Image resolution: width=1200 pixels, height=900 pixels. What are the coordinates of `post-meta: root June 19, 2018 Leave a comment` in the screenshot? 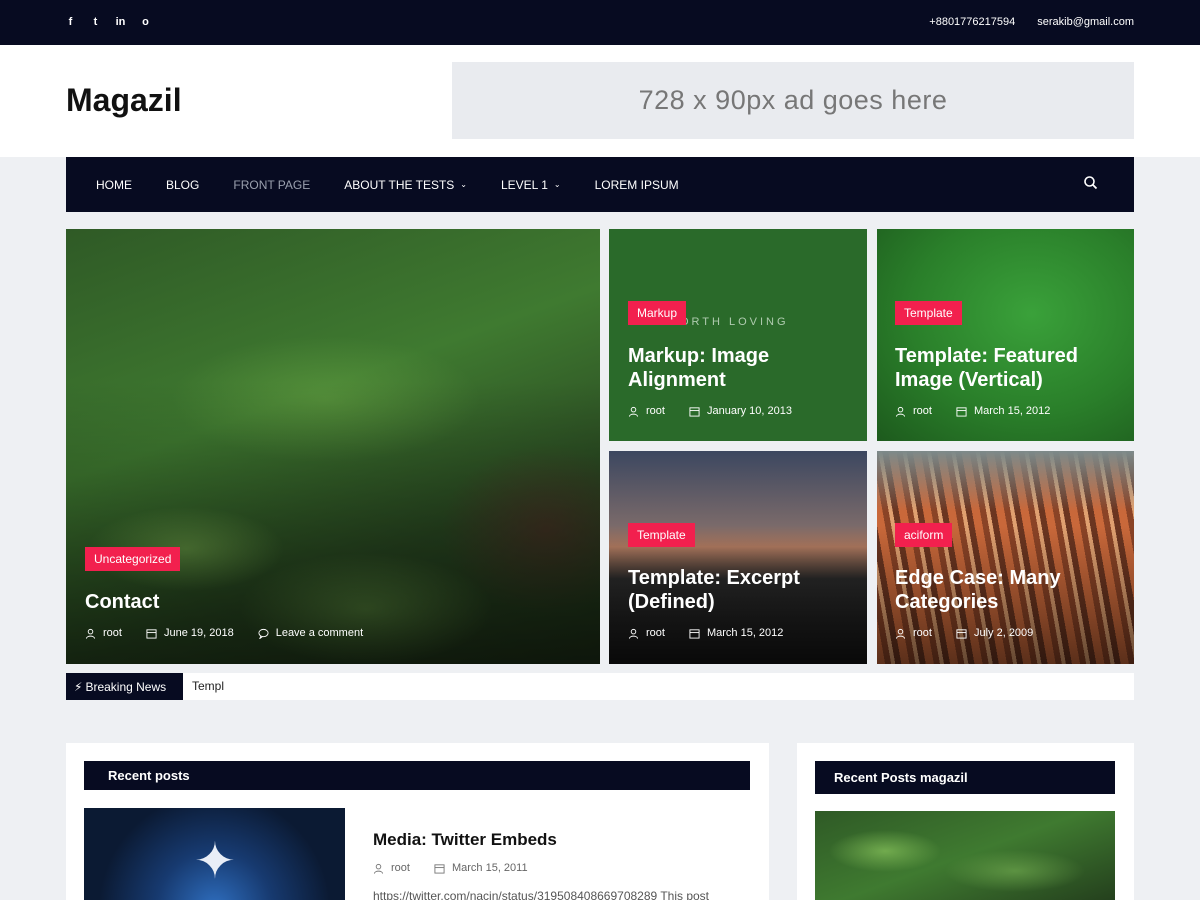 It's located at (224, 633).